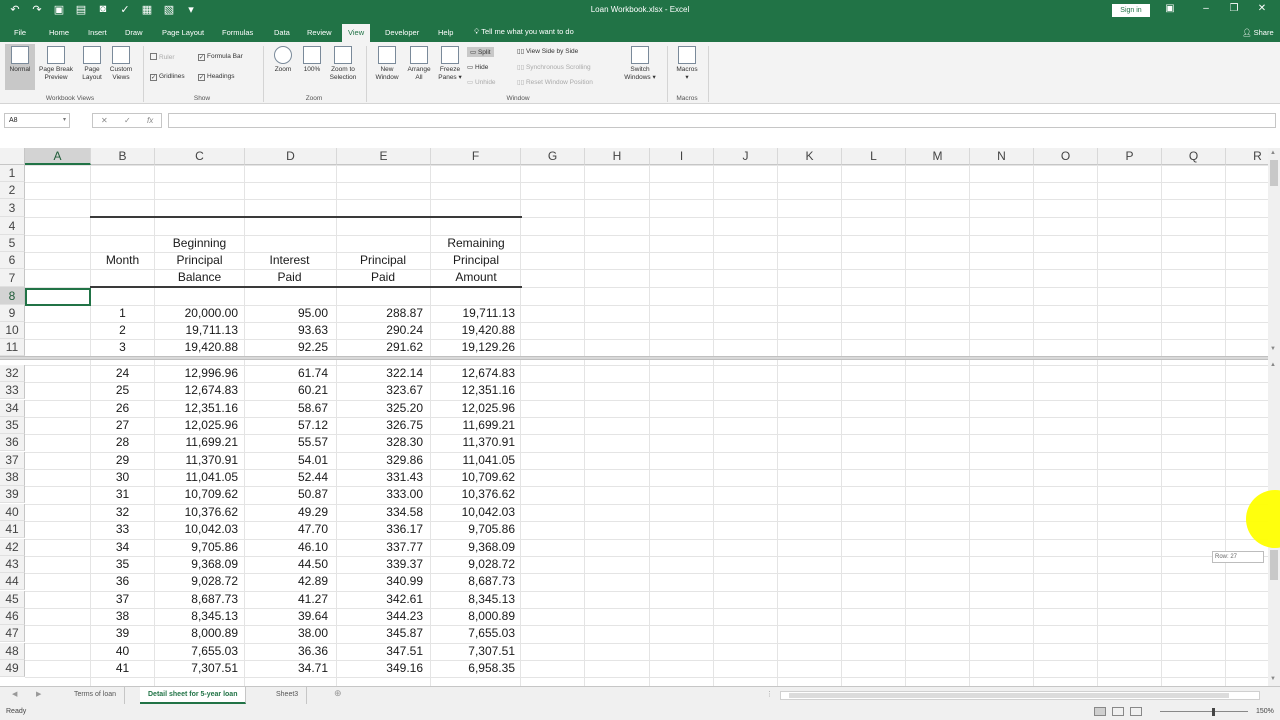  What do you see at coordinates (196, 313) in the screenshot?
I see `cell-beginning-balance: 20,000.00` at bounding box center [196, 313].